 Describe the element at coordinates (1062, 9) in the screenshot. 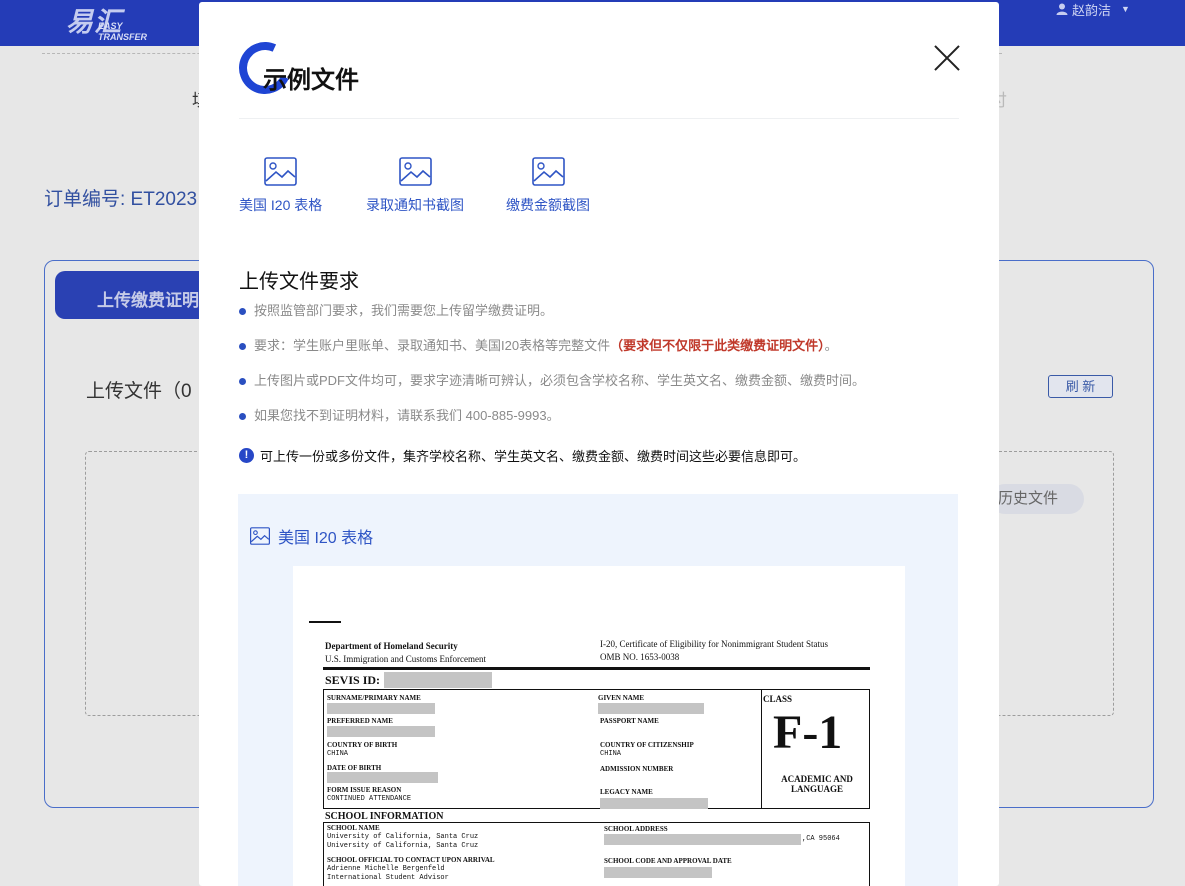

I see `user-icon` at that location.